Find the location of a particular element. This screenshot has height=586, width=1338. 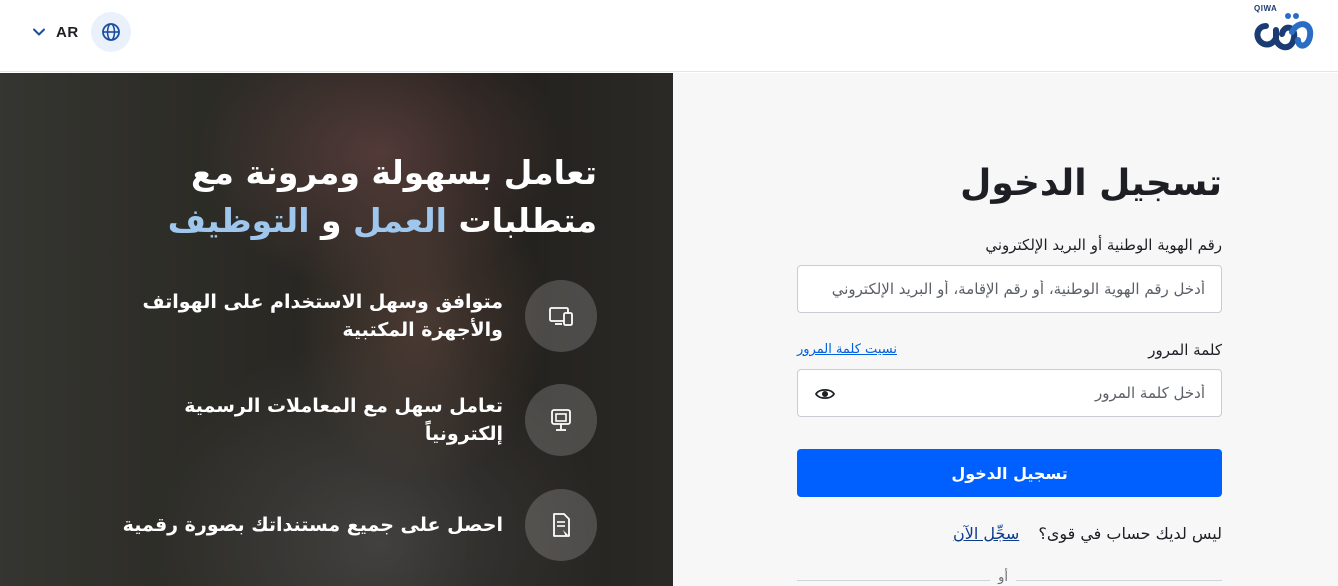

language-label: AR is located at coordinates (67, 32).